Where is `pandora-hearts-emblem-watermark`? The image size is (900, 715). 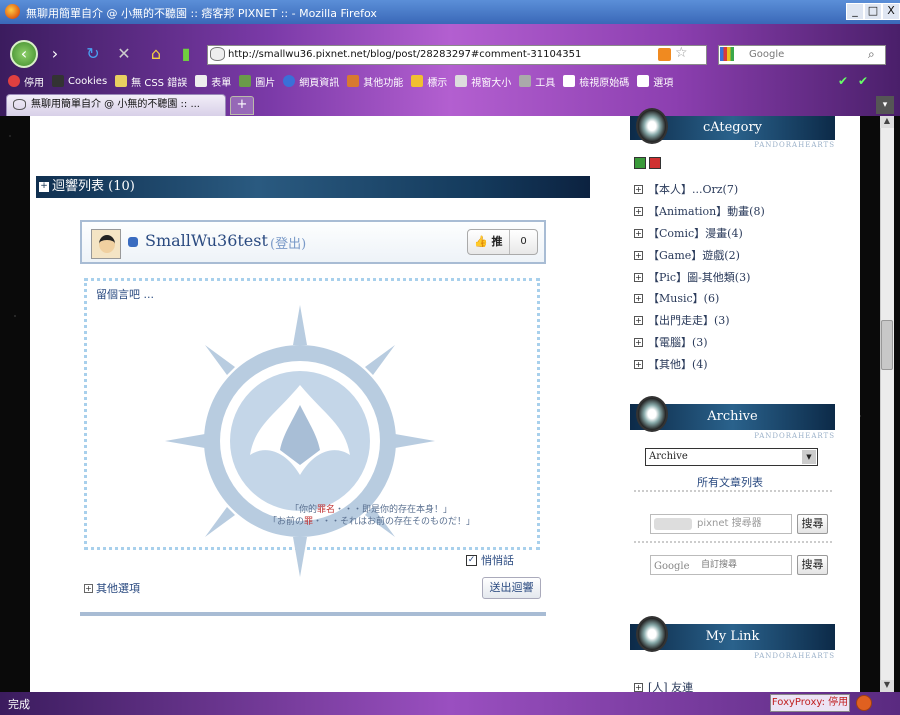
pandora-hearts-emblem-watermark is located at coordinates (300, 441).